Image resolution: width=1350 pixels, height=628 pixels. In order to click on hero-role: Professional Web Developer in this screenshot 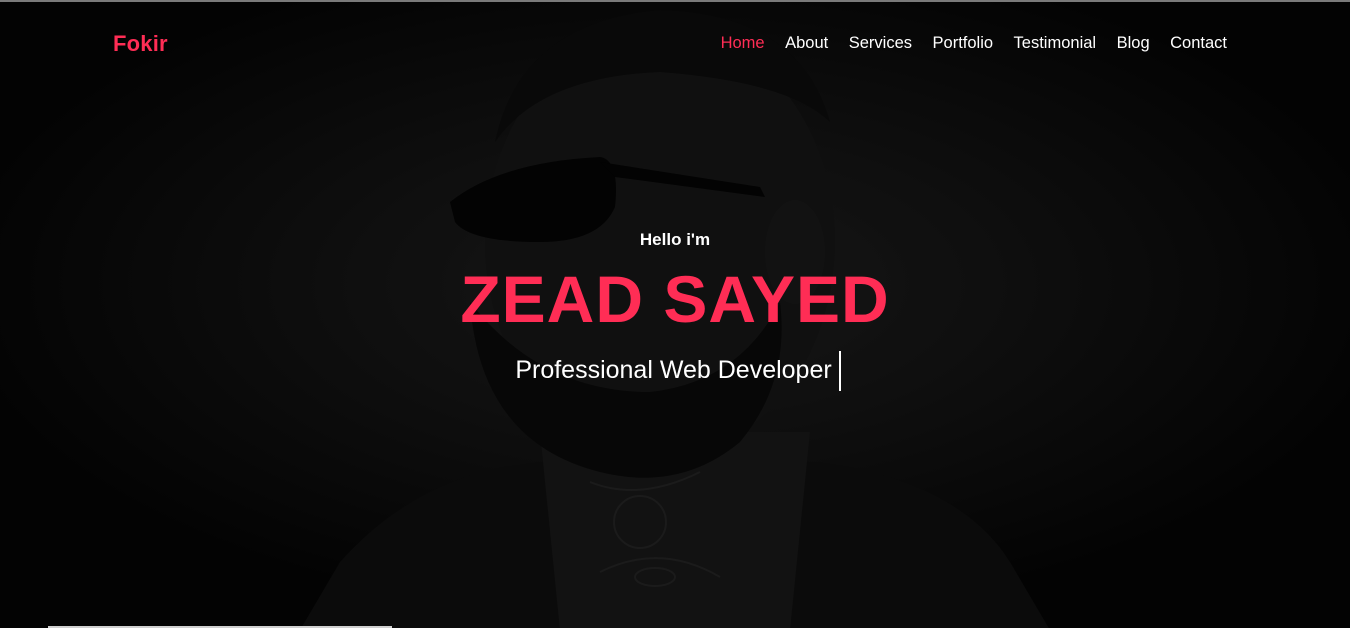, I will do `click(673, 369)`.